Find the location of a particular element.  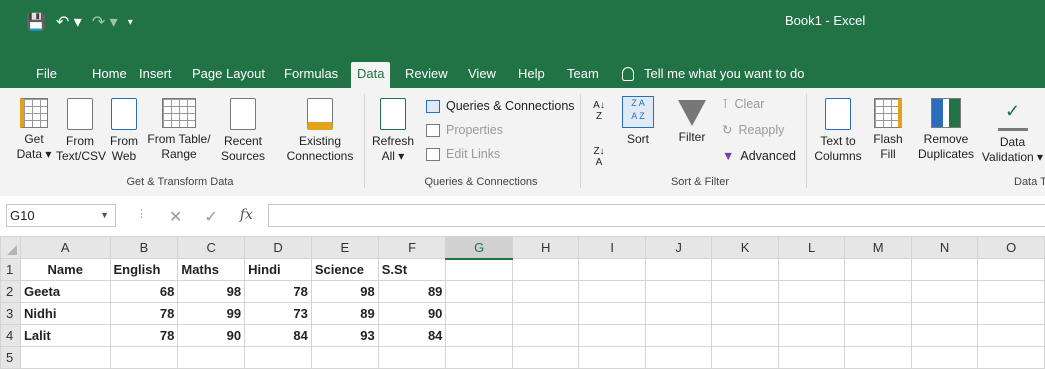

cell: Science is located at coordinates (344, 269).